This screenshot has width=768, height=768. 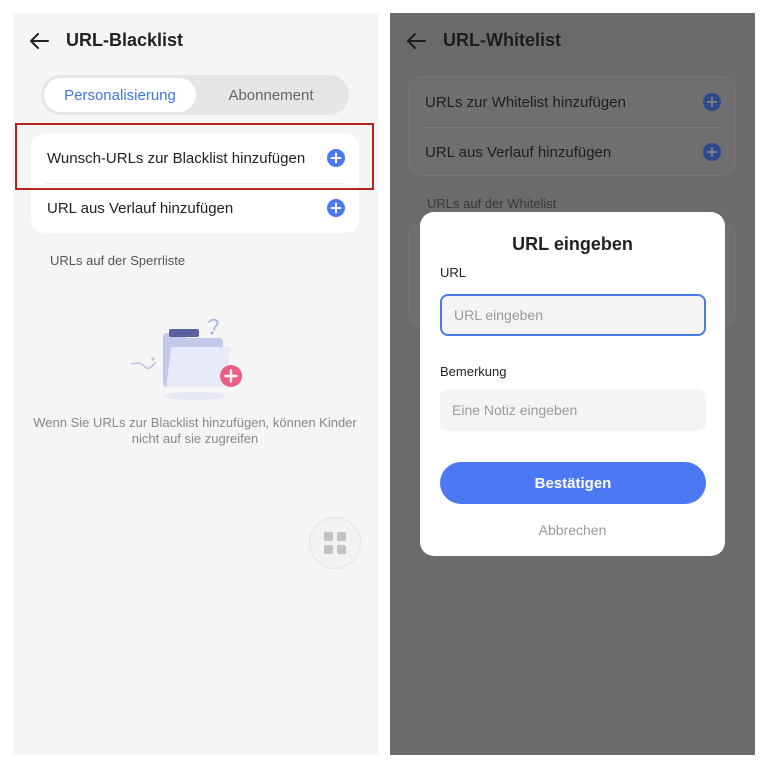 What do you see at coordinates (118, 260) in the screenshot?
I see `section-label: URLs auf der Sperrliste` at bounding box center [118, 260].